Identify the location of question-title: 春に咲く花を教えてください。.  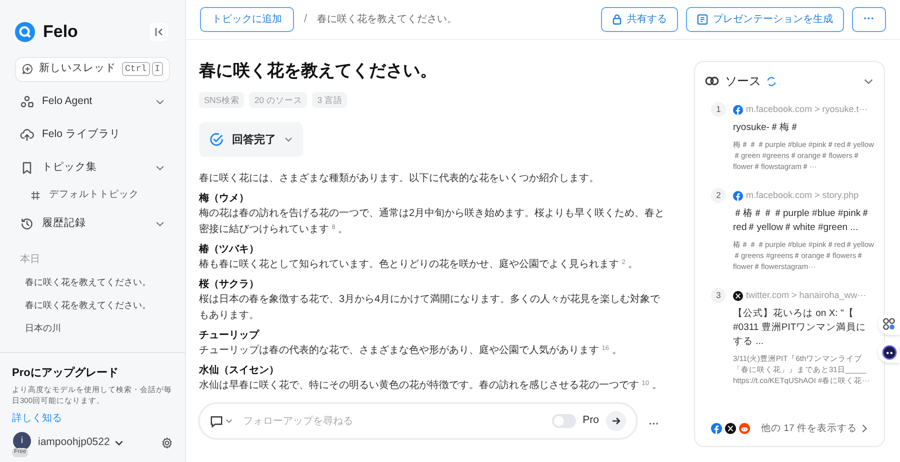
(318, 71).